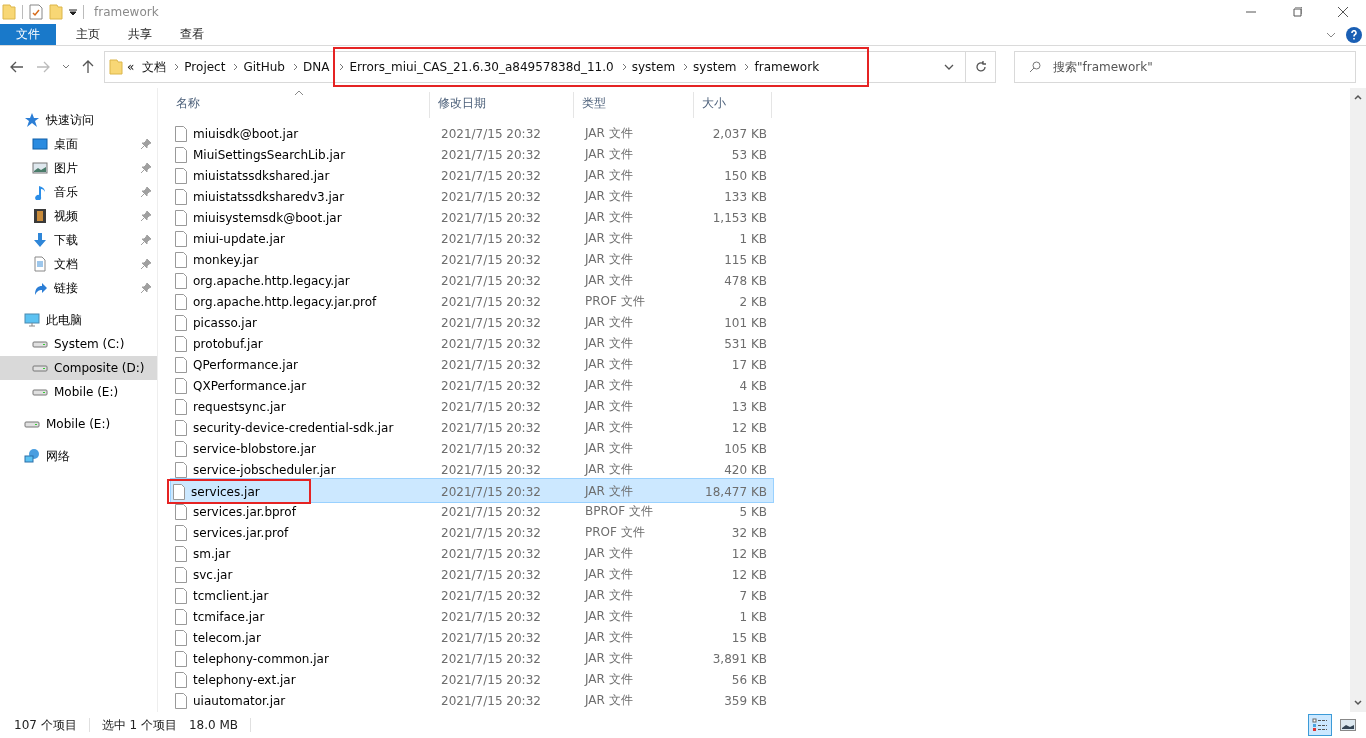 This screenshot has width=1366, height=738. I want to click on file-row: protobuf.jar 2021/7/15 20:32 JAR 文件 531 KB, so click(472, 343).